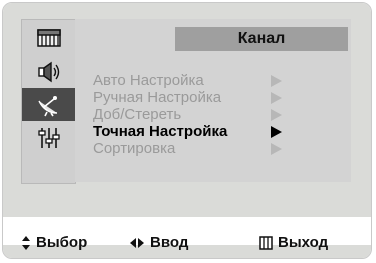  What do you see at coordinates (160, 132) in the screenshot?
I see `menu-item-fine-tune: Точная Настройка` at bounding box center [160, 132].